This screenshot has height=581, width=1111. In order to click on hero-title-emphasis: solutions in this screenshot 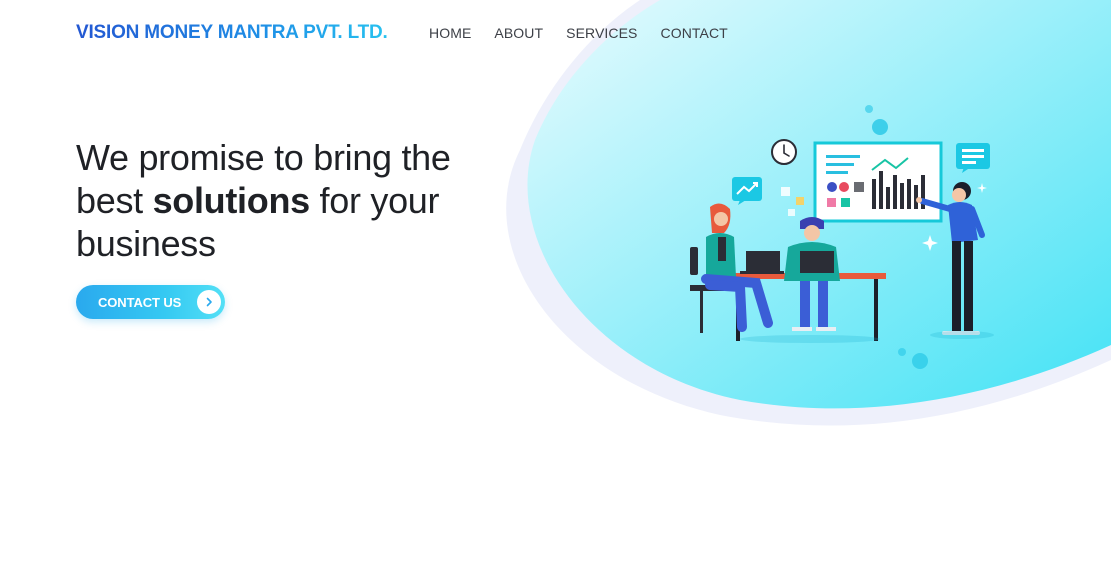, I will do `click(231, 200)`.